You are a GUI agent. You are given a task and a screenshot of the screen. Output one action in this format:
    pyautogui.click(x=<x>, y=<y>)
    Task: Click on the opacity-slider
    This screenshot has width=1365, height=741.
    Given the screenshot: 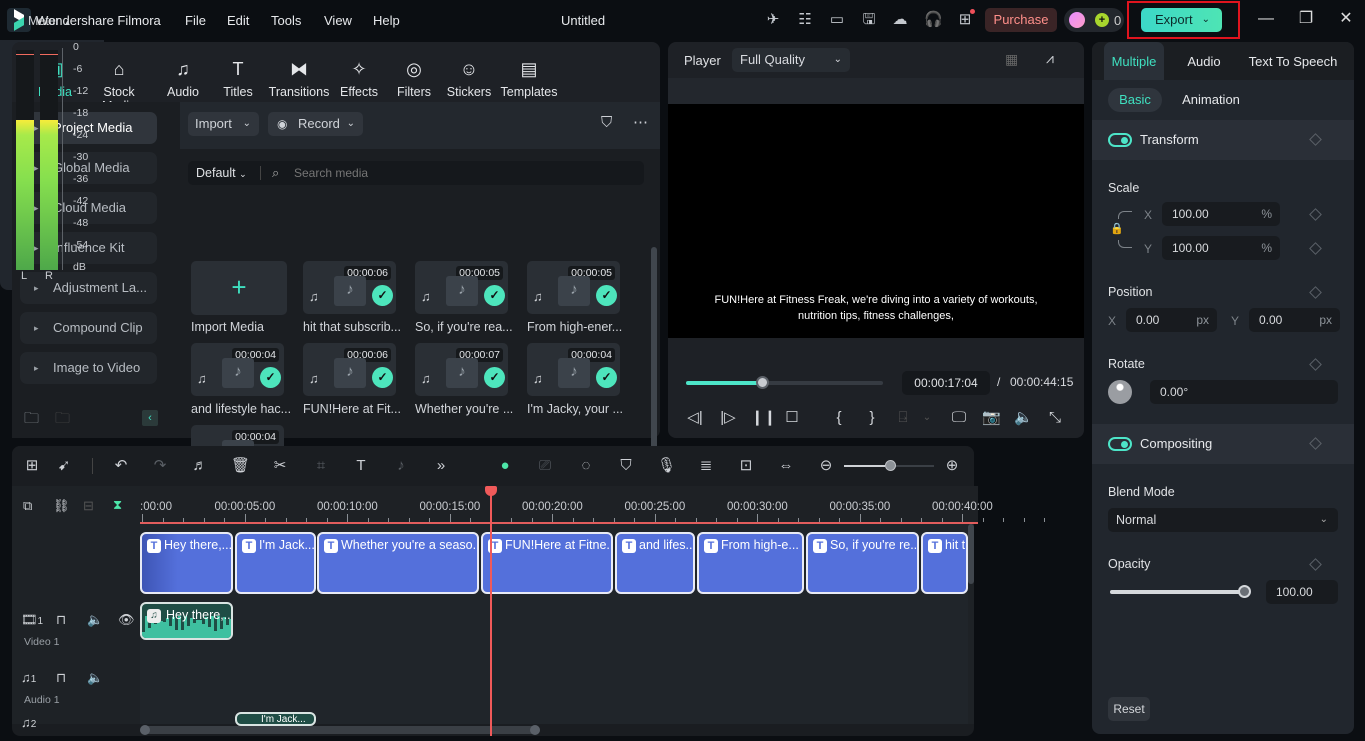 What is the action you would take?
    pyautogui.click(x=1180, y=591)
    